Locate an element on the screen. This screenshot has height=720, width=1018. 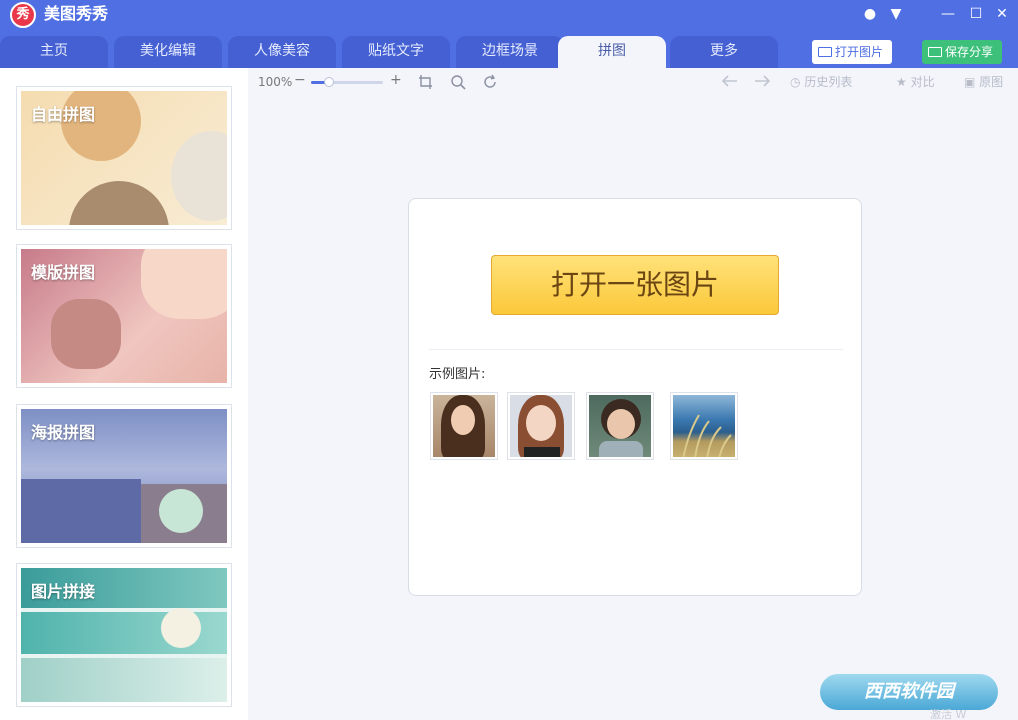
chat-icon: ● is located at coordinates (870, 14).